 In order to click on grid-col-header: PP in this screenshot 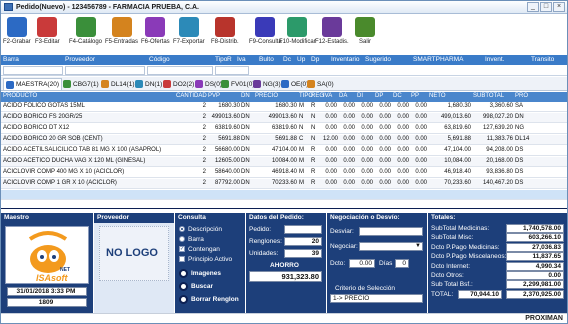, I will do `click(415, 96)`.